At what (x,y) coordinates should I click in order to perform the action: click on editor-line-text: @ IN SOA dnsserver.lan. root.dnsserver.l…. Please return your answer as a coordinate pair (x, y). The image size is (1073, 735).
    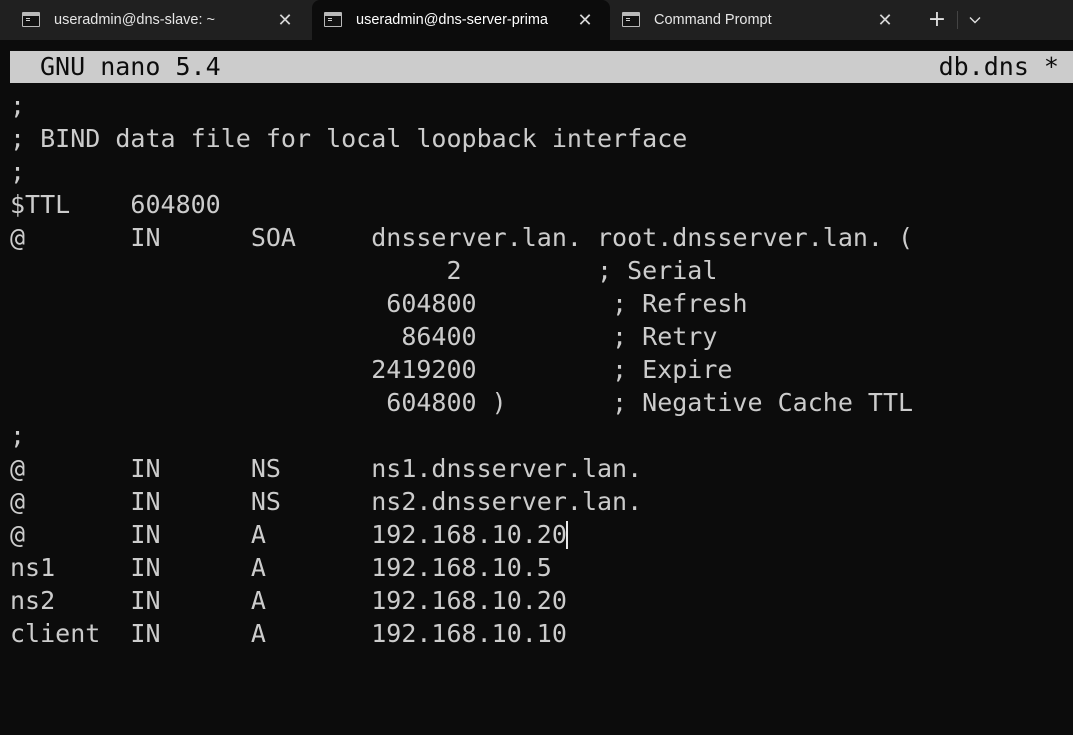
    Looking at the image, I should click on (462, 237).